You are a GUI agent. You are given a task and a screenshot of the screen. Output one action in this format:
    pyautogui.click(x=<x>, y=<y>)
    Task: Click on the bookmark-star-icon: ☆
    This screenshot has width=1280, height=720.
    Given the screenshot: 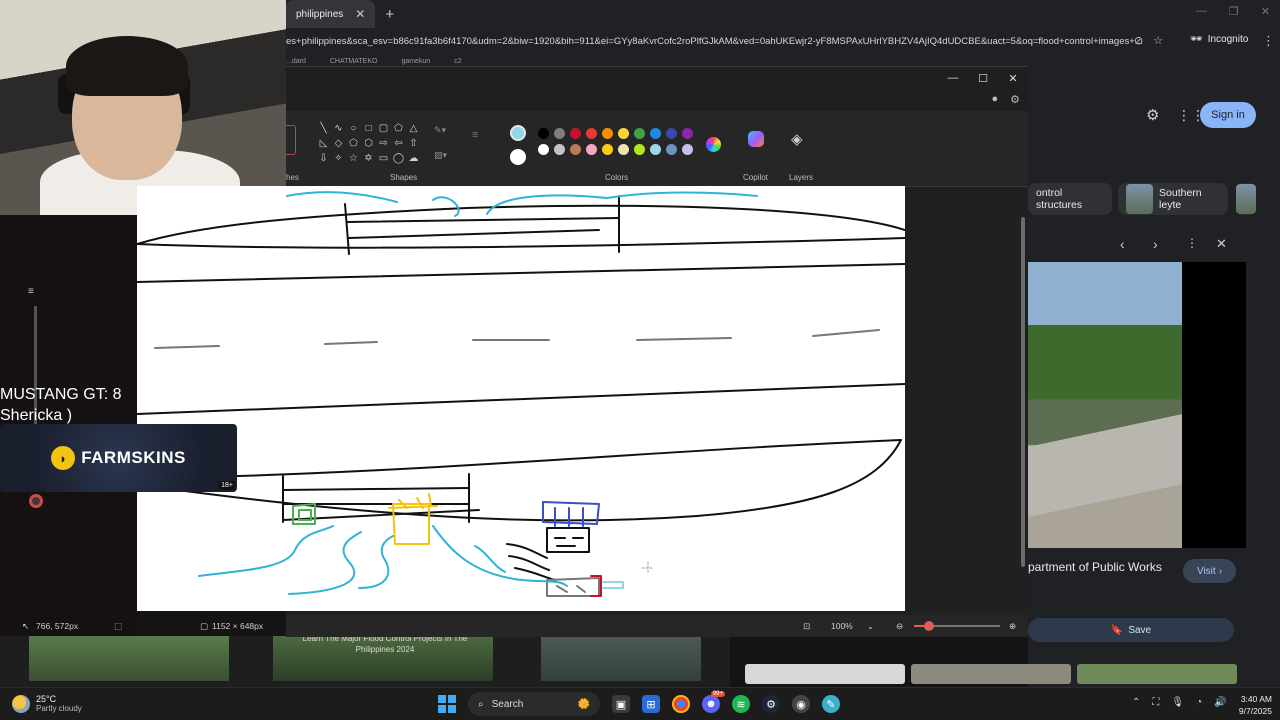 What is the action you would take?
    pyautogui.click(x=1158, y=40)
    